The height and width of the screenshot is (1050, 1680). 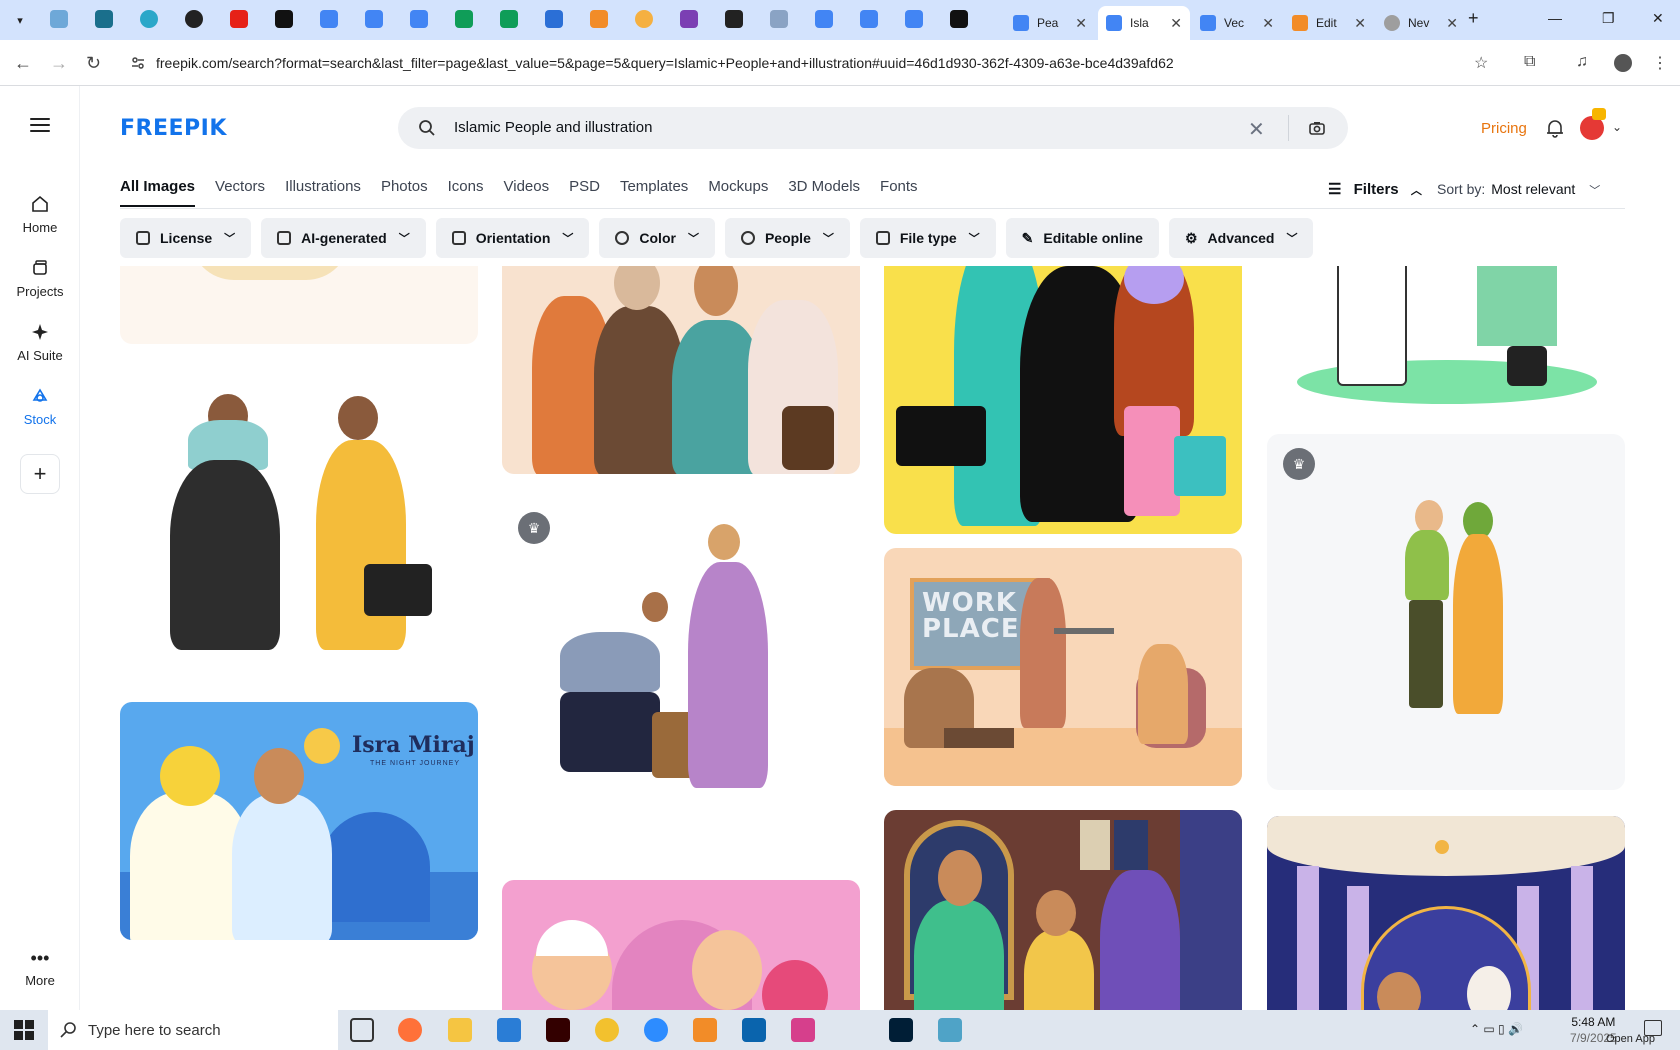 I want to click on firefox-icon, so click(x=410, y=1030).